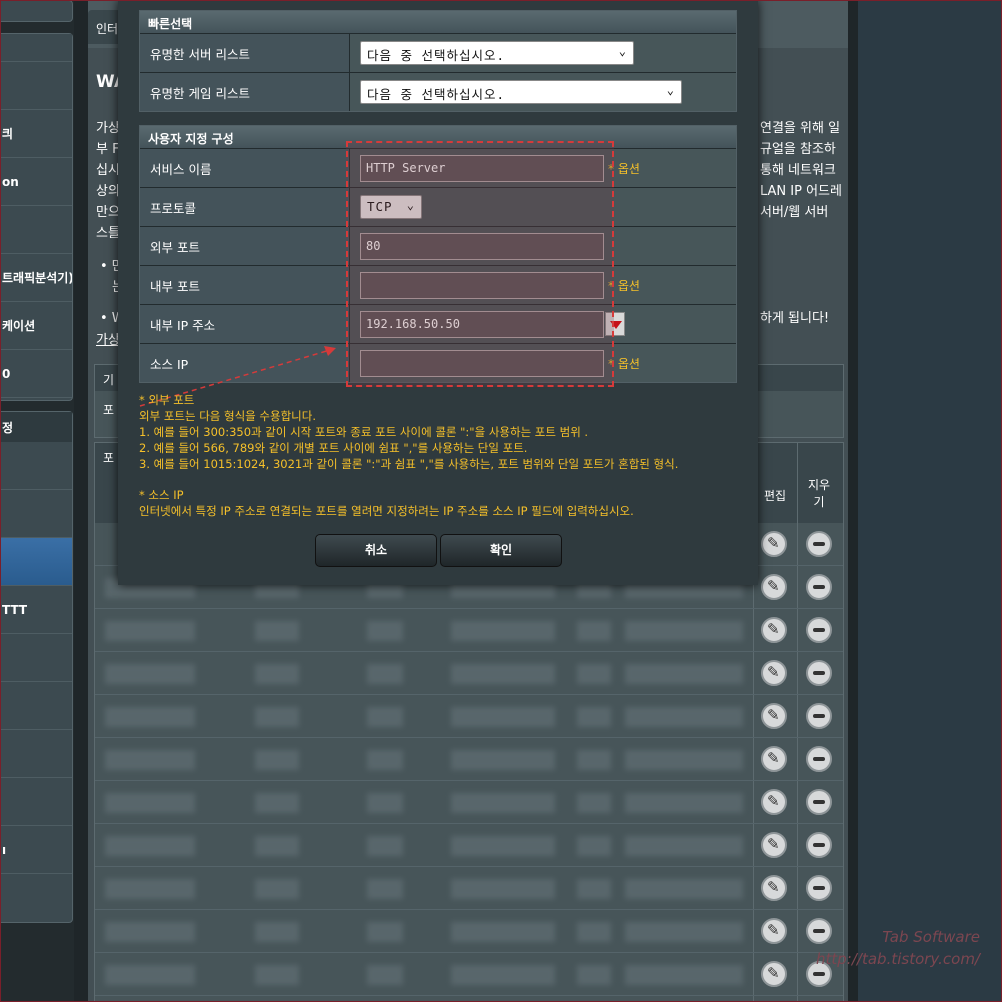  Describe the element at coordinates (36, 850) in the screenshot. I see `sidebar-sub-item-9: ı` at that location.